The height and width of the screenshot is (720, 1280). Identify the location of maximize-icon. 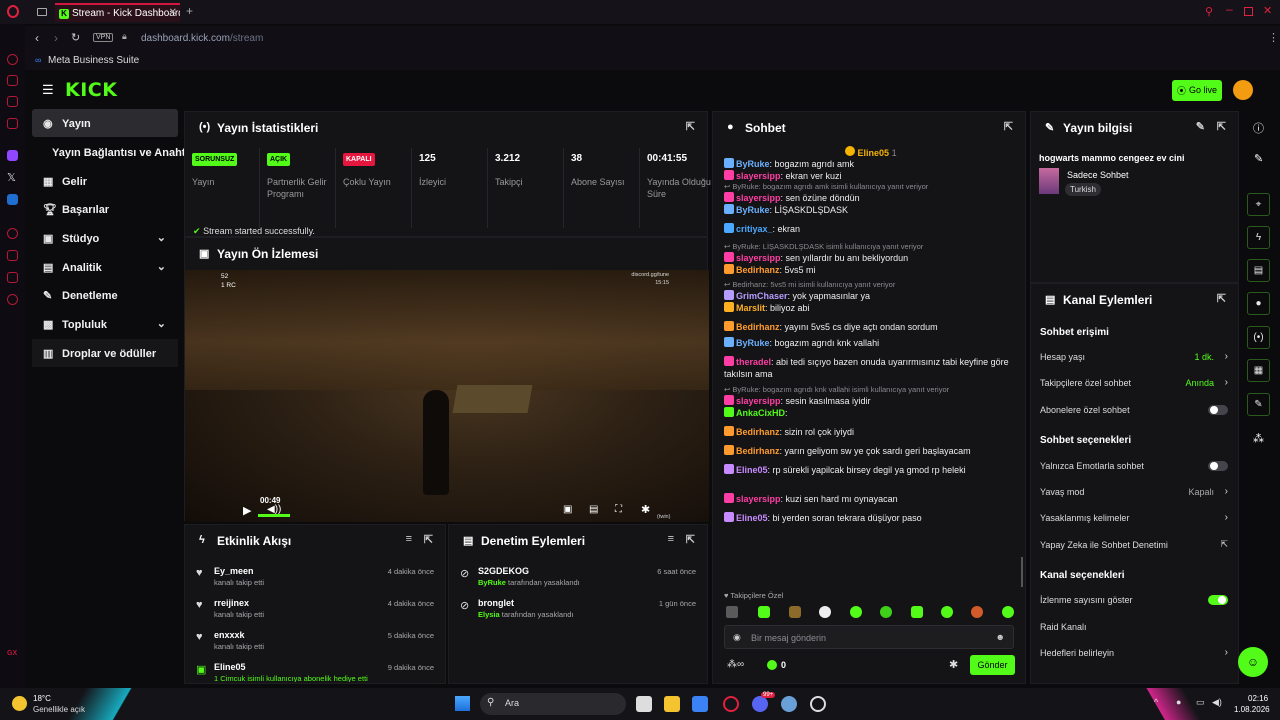
(1248, 11).